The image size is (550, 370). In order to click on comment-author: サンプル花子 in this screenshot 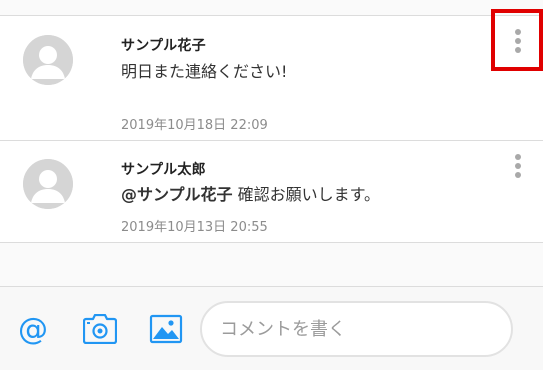, I will do `click(163, 45)`.